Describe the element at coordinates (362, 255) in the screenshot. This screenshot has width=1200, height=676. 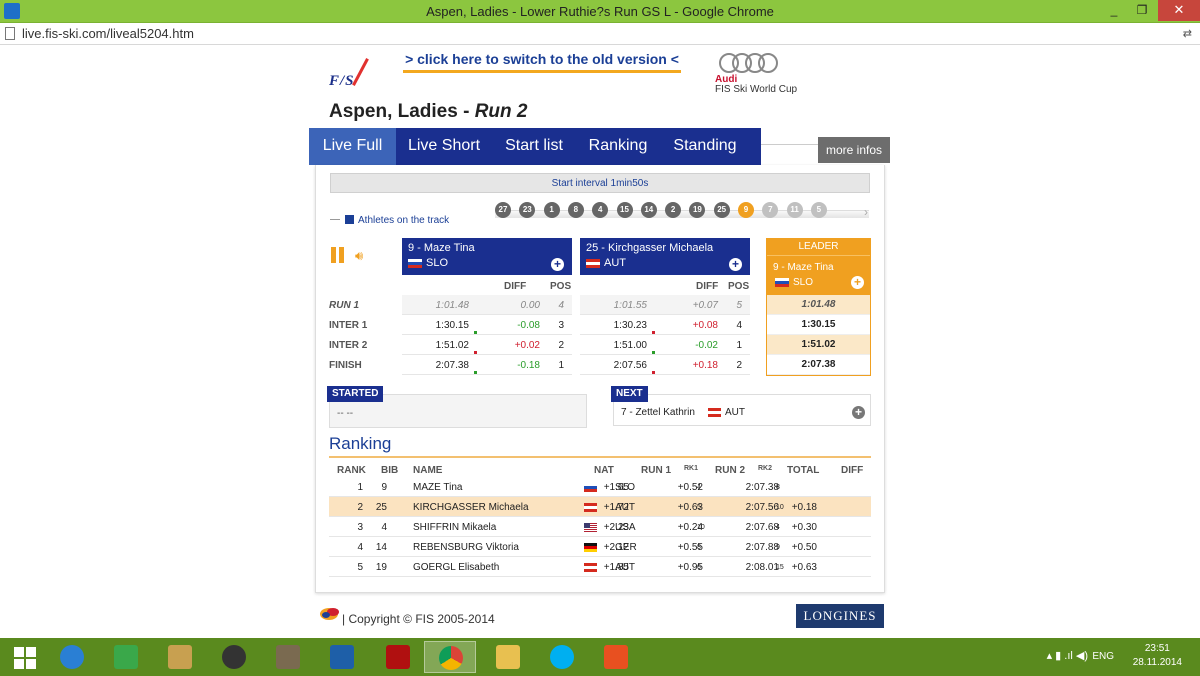
I see `speaker-icon: 🔊︎` at that location.